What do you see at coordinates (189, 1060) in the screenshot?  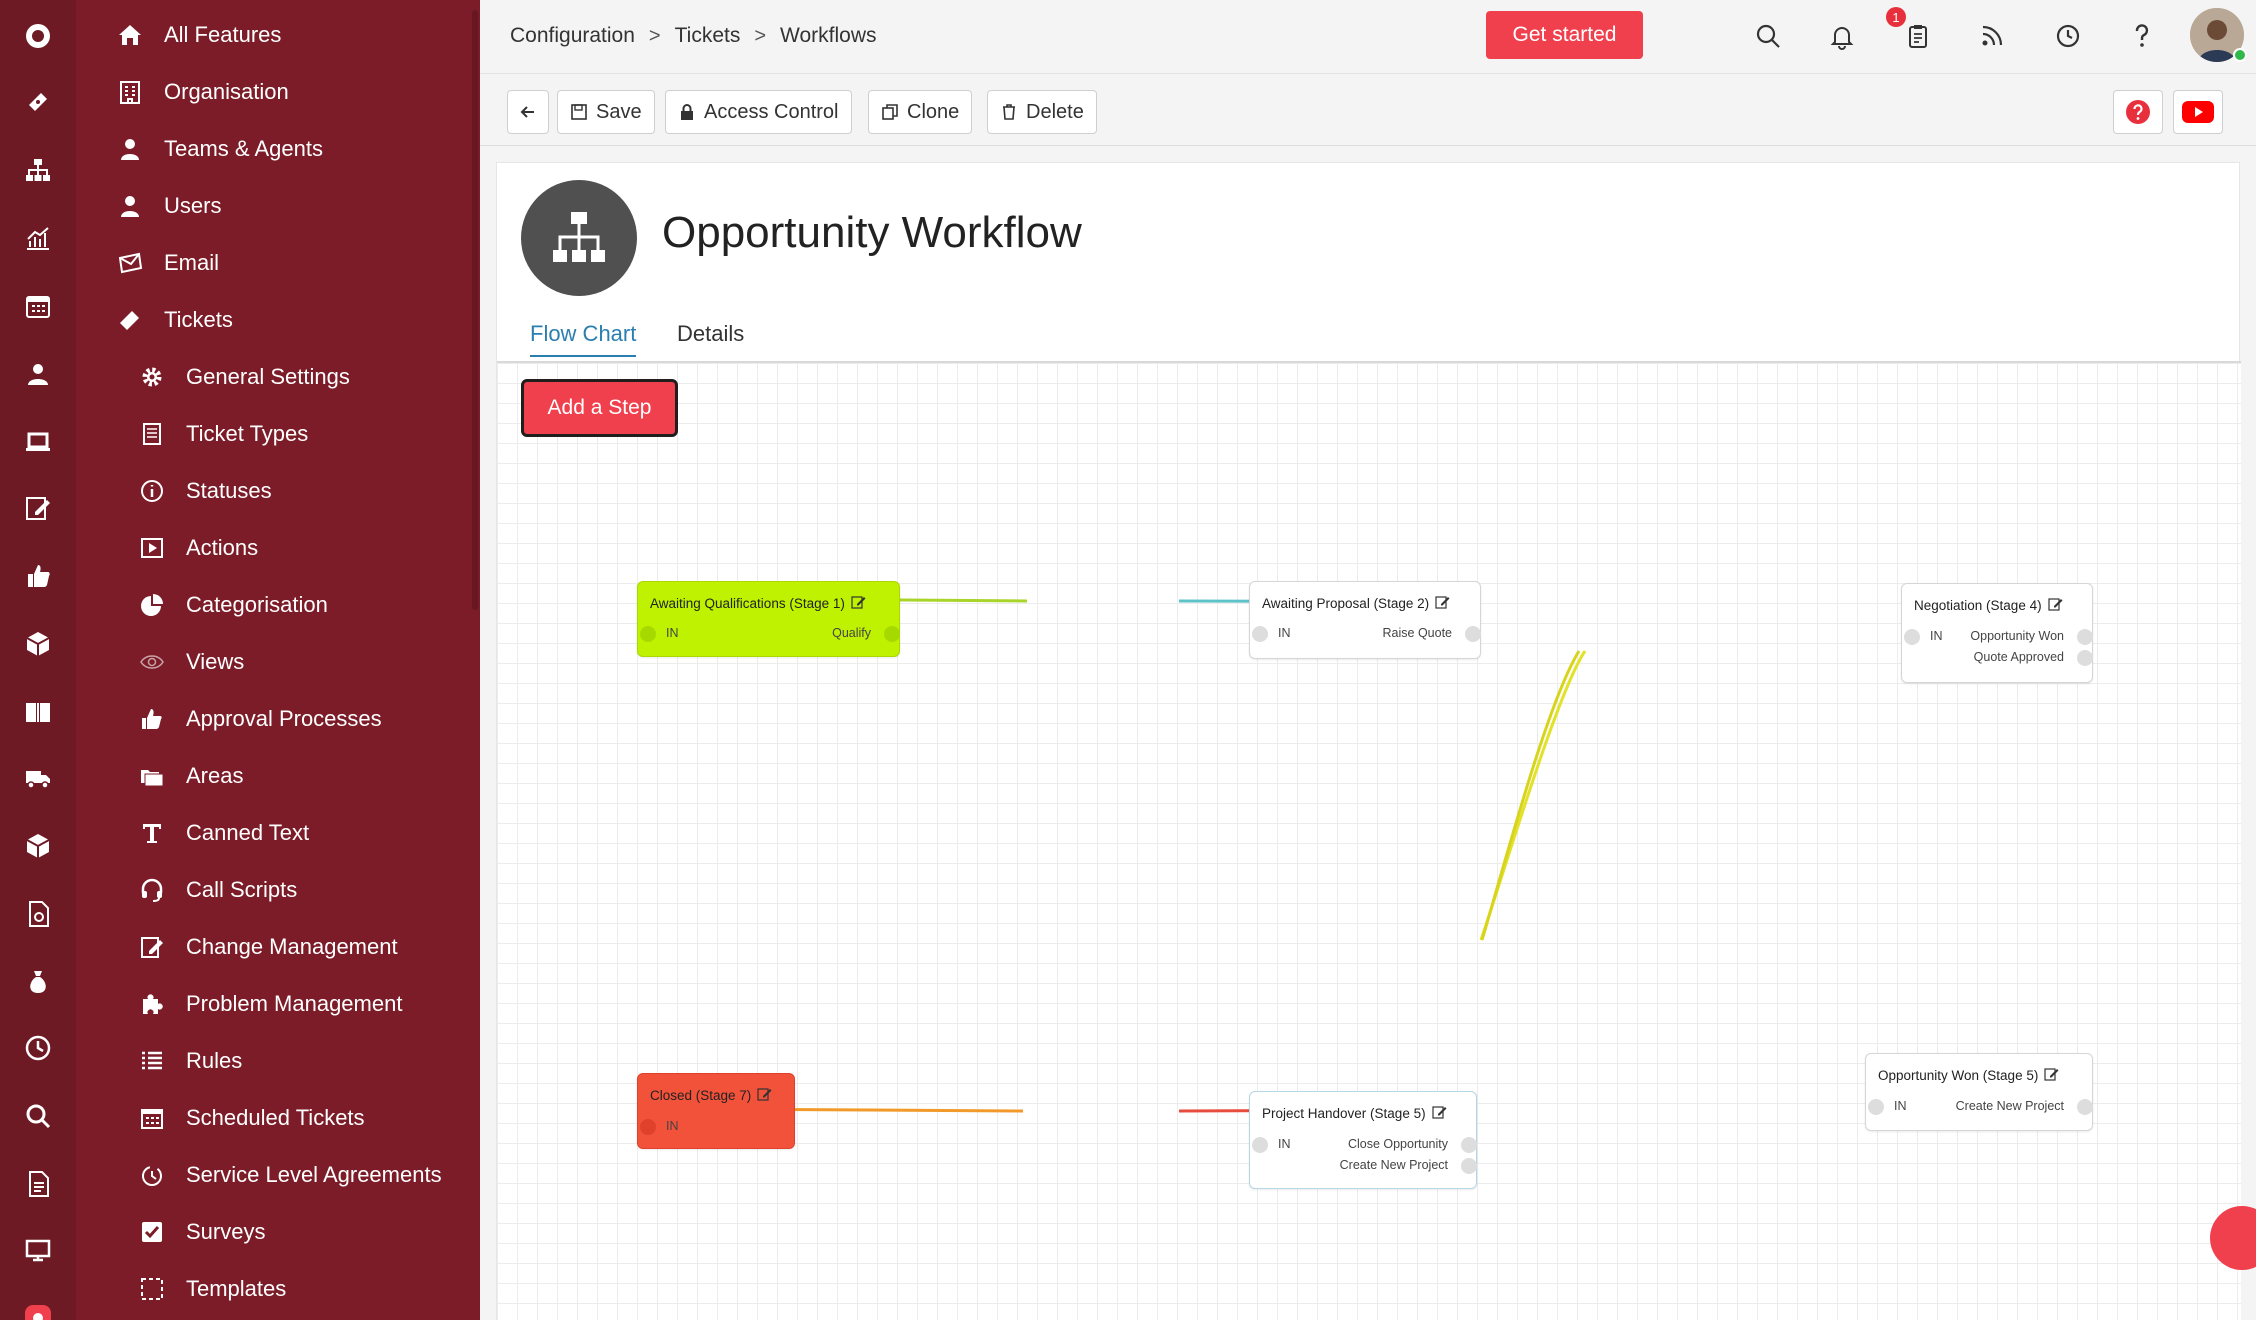 I see `sidebar-item-rules: Rules` at bounding box center [189, 1060].